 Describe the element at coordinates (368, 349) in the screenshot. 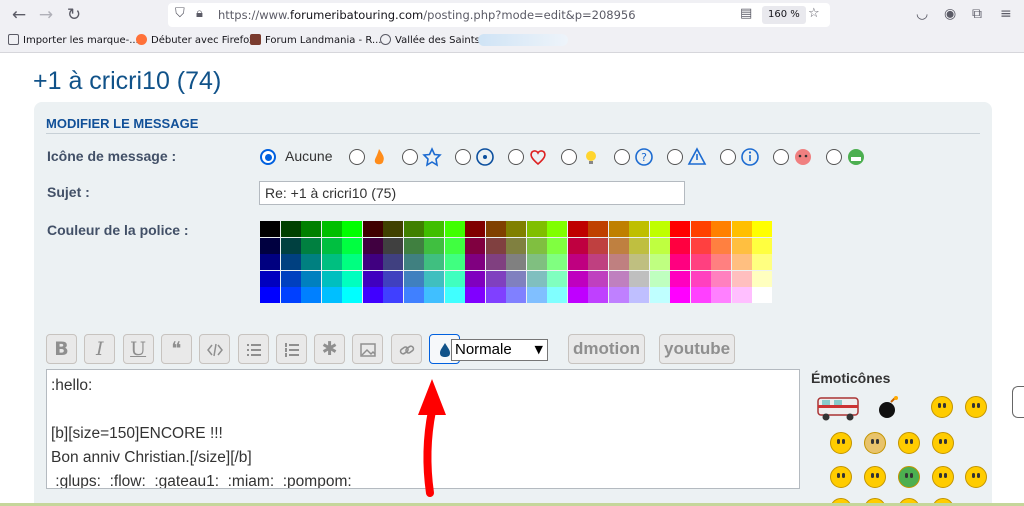

I see `image-button` at that location.